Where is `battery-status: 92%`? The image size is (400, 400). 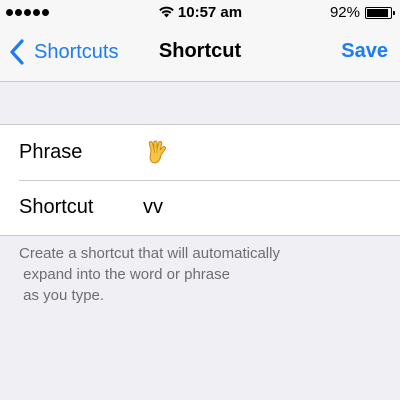 battery-status: 92% is located at coordinates (362, 12).